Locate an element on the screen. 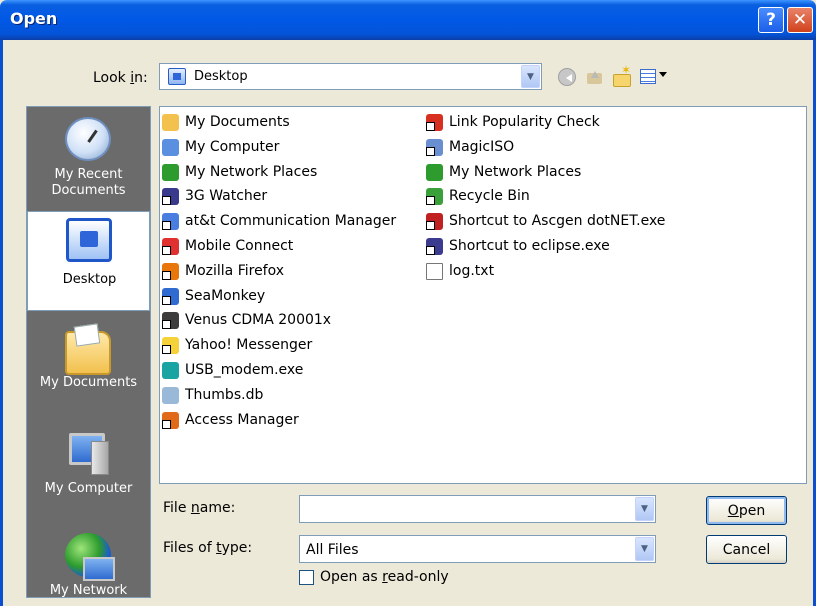 This screenshot has width=816, height=606. place-label: My Computer is located at coordinates (88, 488).